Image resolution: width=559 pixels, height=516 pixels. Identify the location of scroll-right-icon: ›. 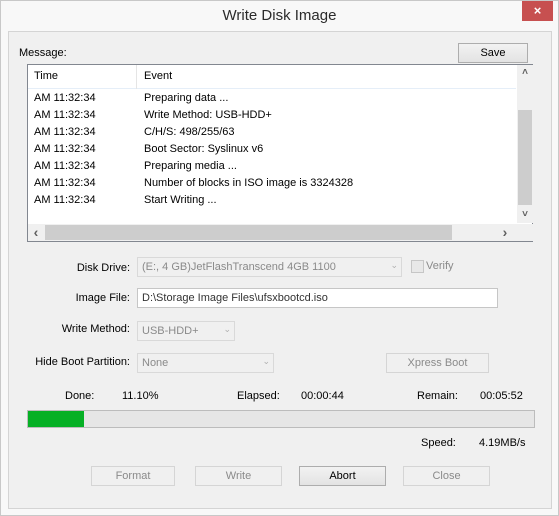
(505, 232).